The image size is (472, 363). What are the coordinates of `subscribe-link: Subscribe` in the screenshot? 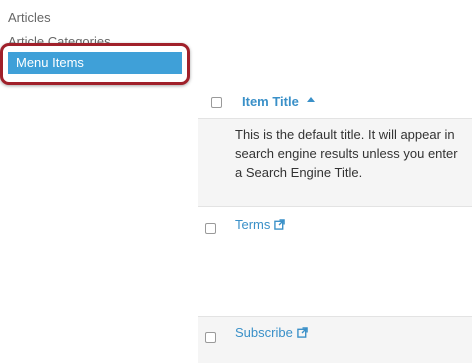 It's located at (271, 332).